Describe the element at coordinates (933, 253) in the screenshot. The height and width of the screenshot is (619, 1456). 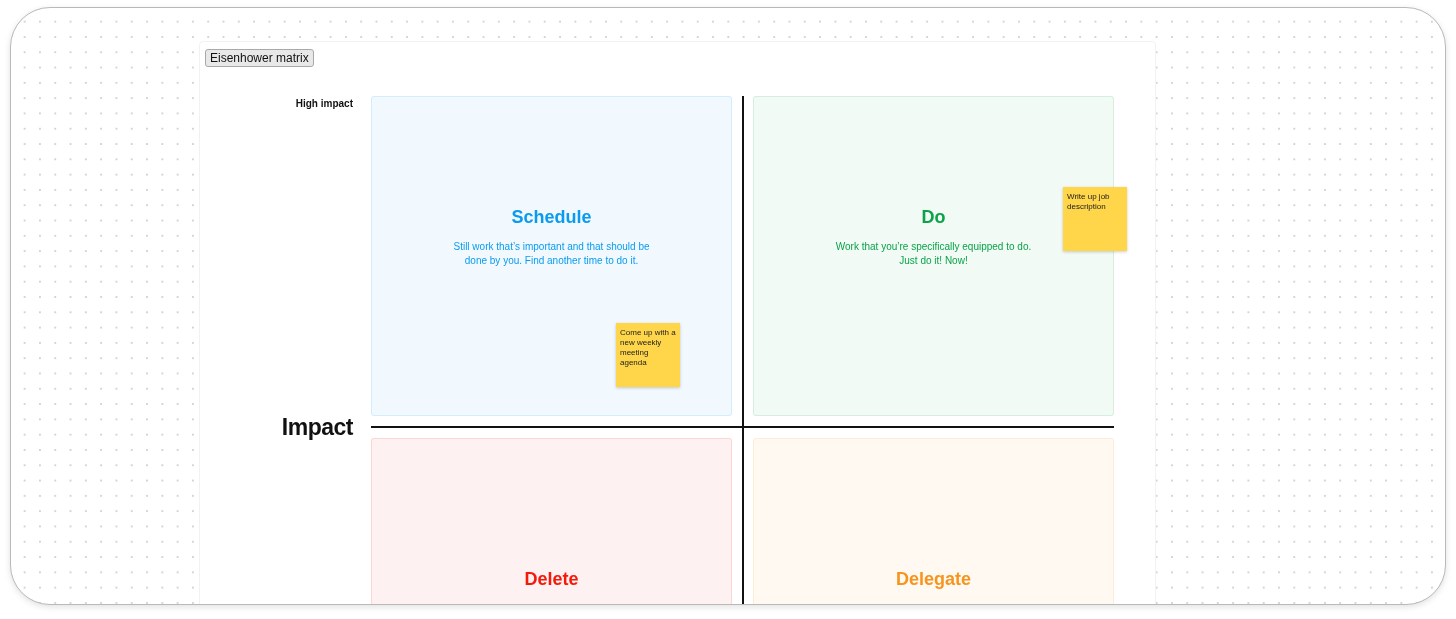
I see `quadrant-description: Work that you’re specifically equipped to do. Just do it! Now!` at that location.